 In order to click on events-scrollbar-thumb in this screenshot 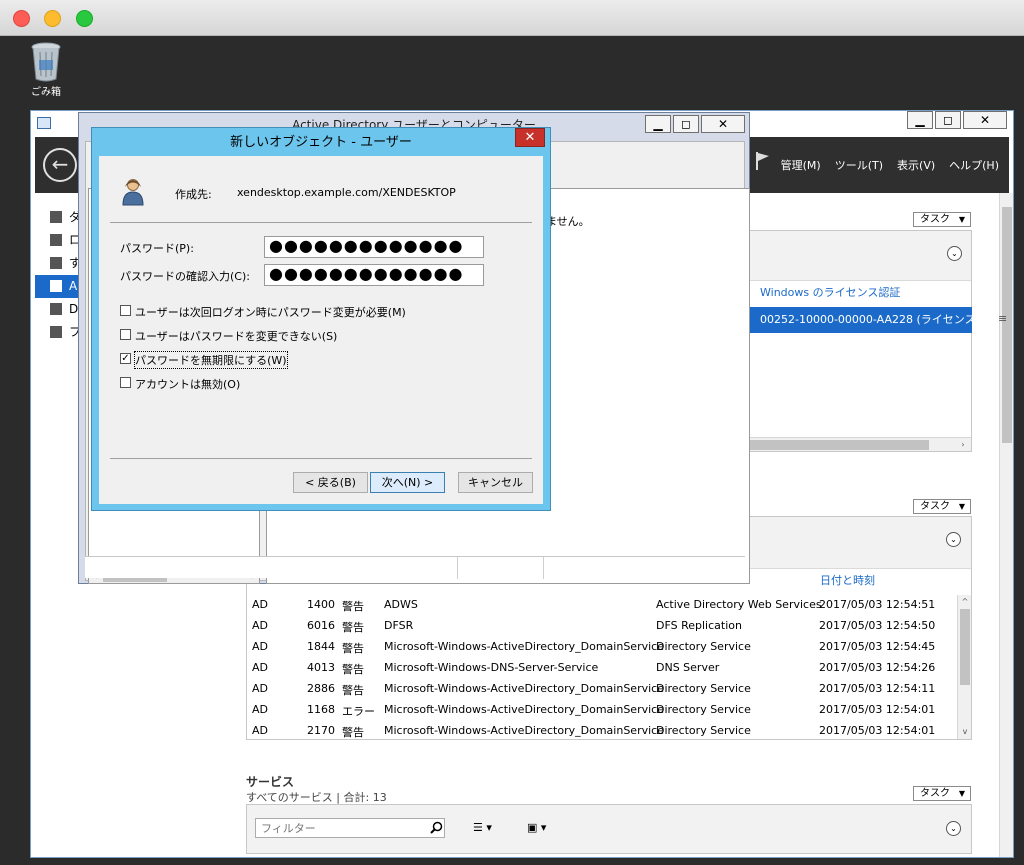, I will do `click(965, 647)`.